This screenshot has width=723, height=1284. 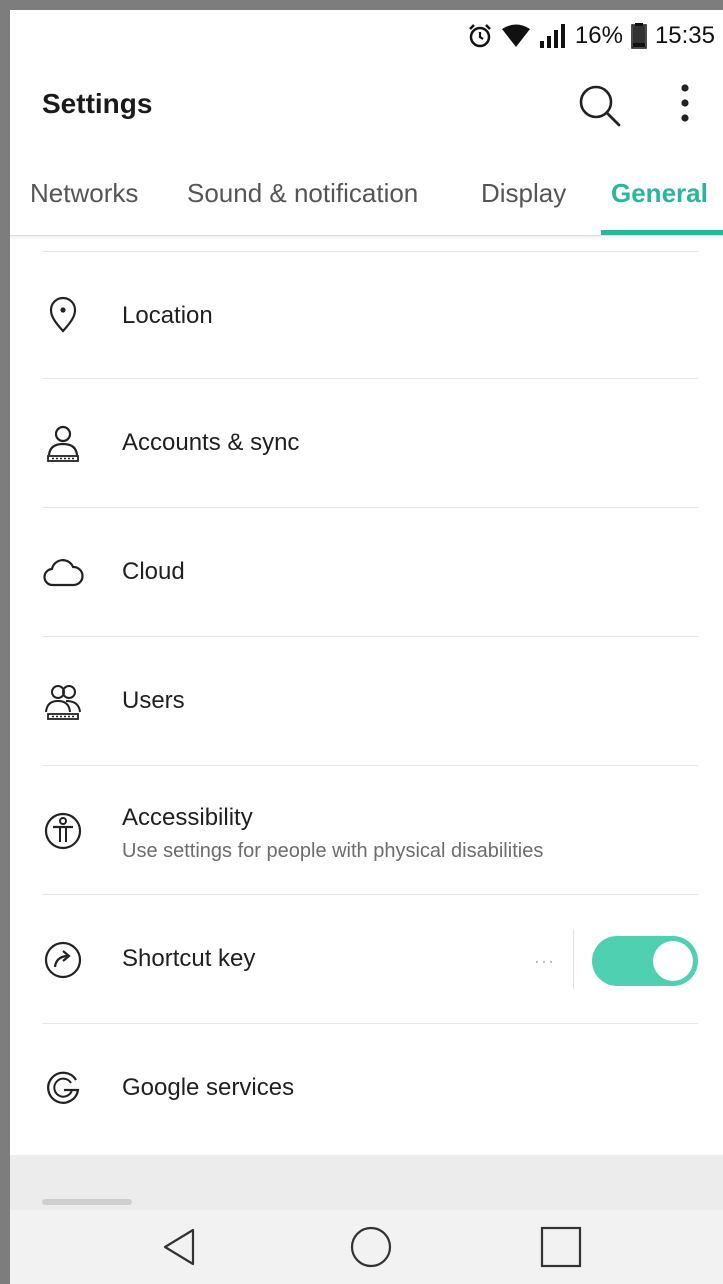 I want to click on tab-networks: Networks, so click(x=84, y=193).